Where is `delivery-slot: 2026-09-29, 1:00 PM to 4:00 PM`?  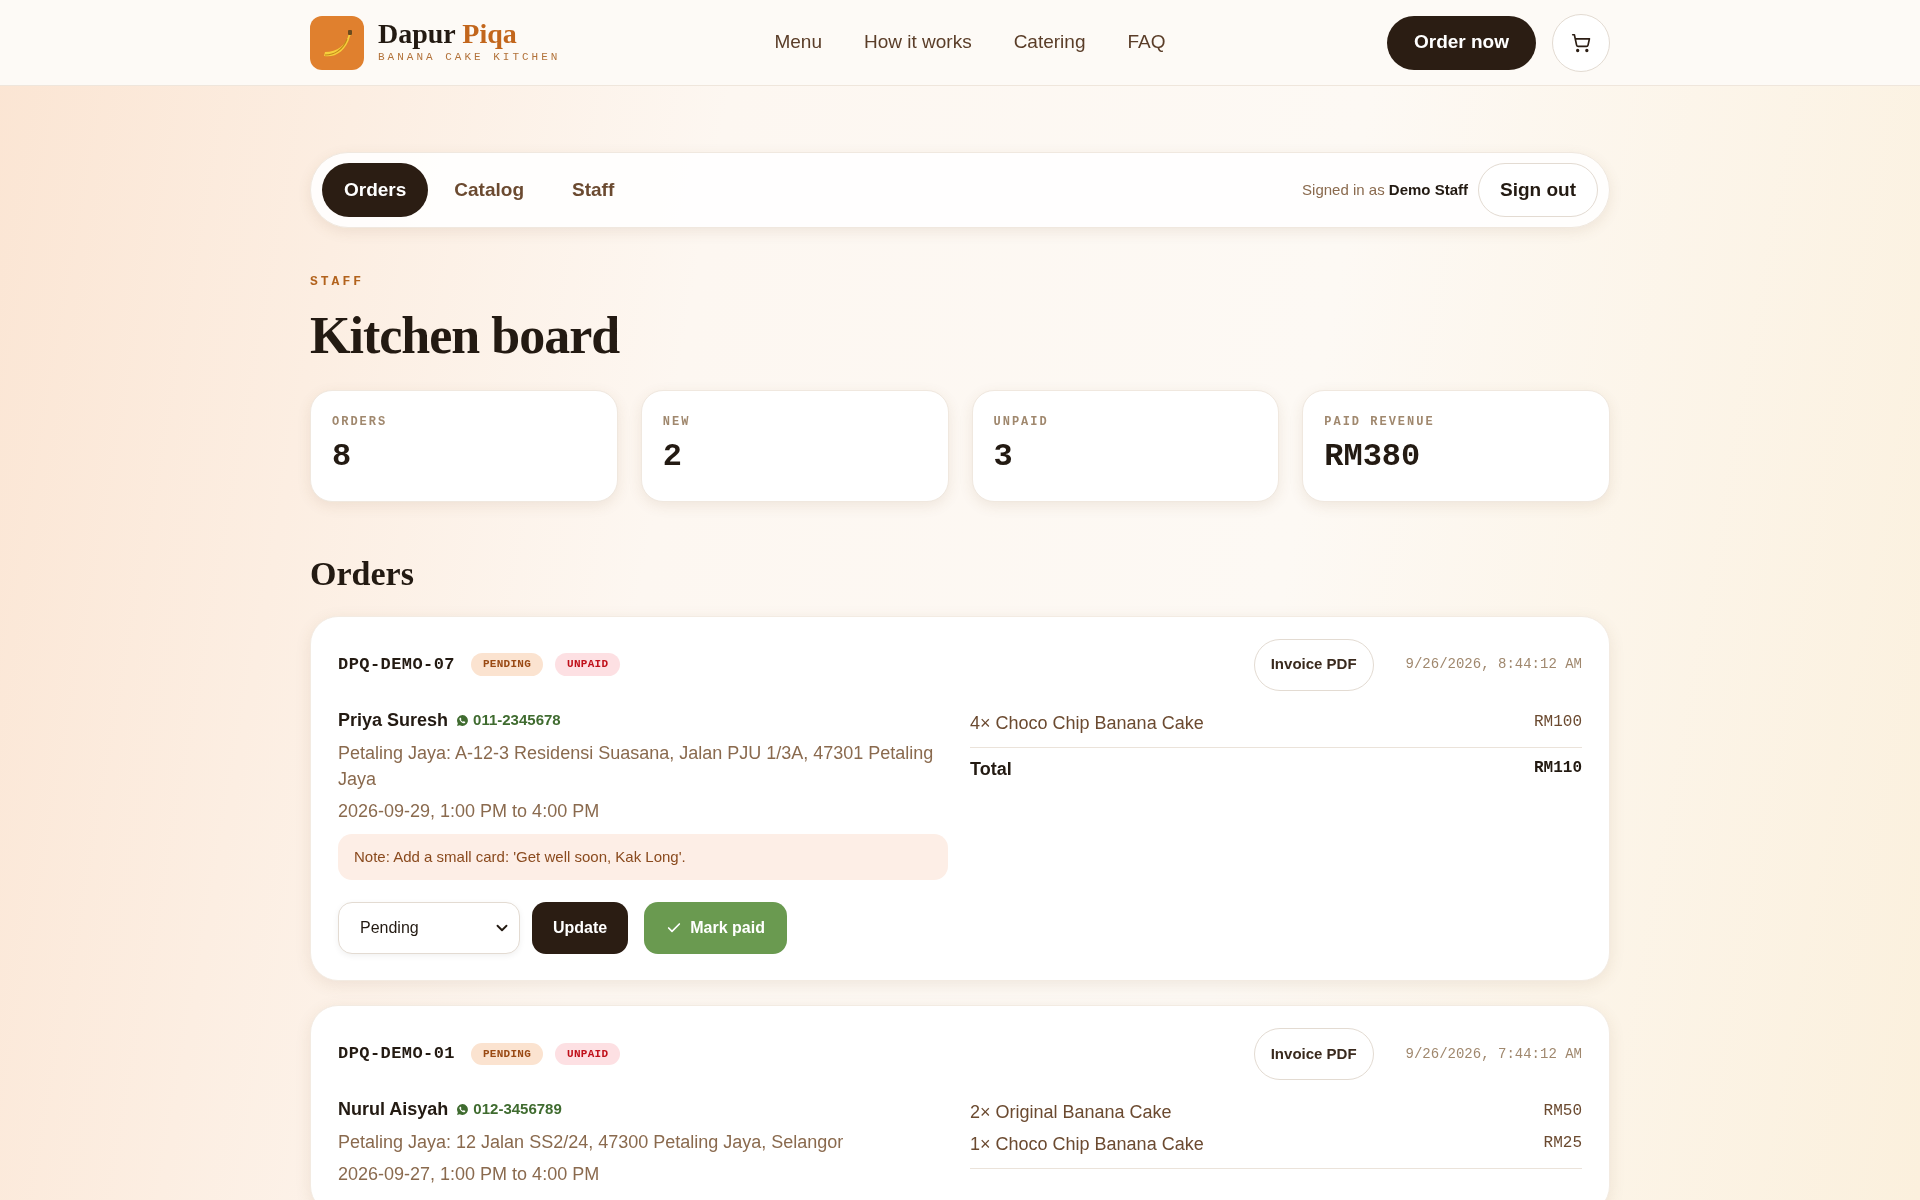 delivery-slot: 2026-09-29, 1:00 PM to 4:00 PM is located at coordinates (643, 810).